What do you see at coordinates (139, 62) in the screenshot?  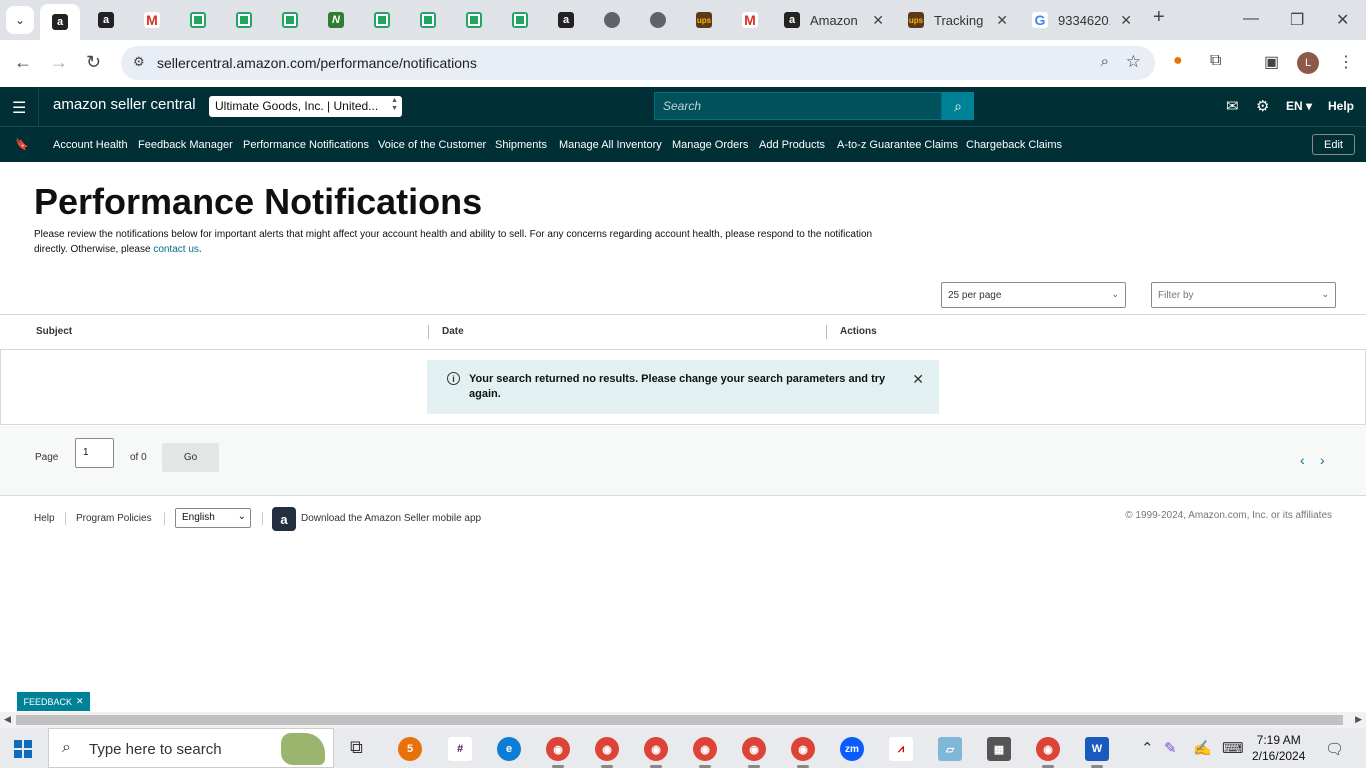 I see `site-info-icon: ⚙` at bounding box center [139, 62].